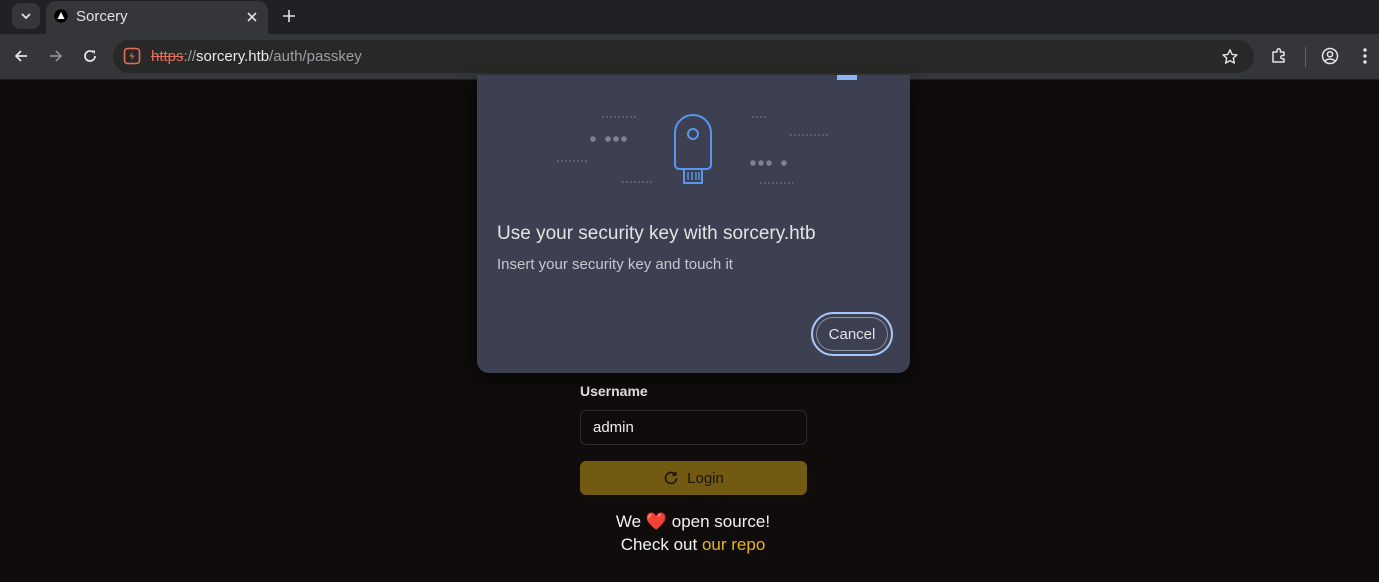 The height and width of the screenshot is (582, 1379). I want to click on security-key-icon, so click(693, 149).